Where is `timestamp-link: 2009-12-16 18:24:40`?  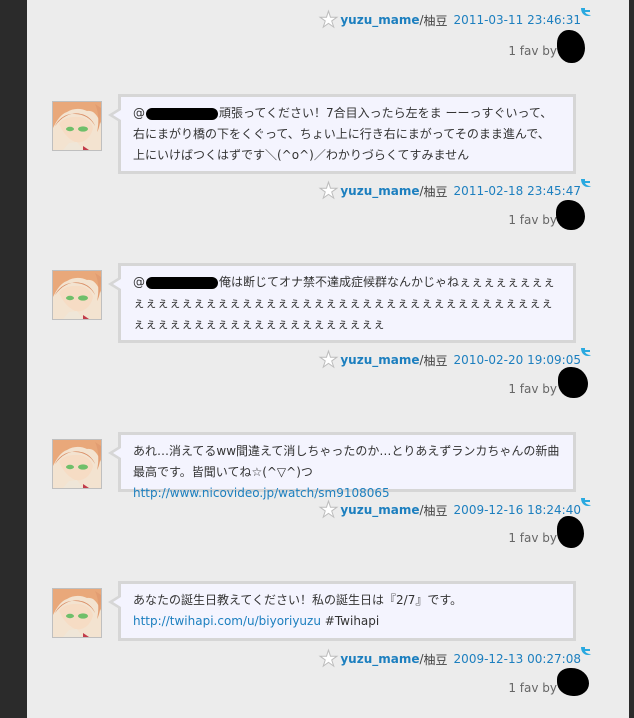
timestamp-link: 2009-12-16 18:24:40 is located at coordinates (517, 510).